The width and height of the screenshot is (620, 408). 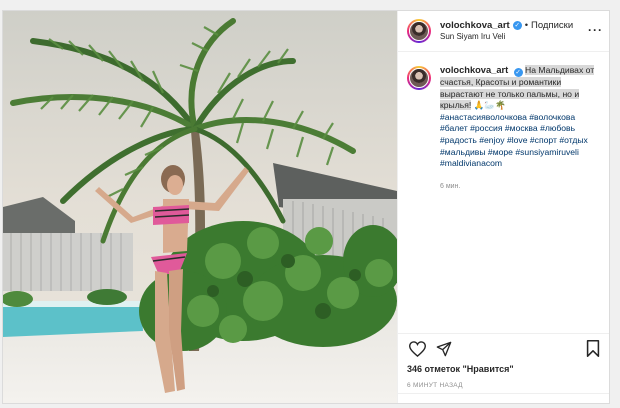 I want to click on caption-avatar, so click(x=419, y=78).